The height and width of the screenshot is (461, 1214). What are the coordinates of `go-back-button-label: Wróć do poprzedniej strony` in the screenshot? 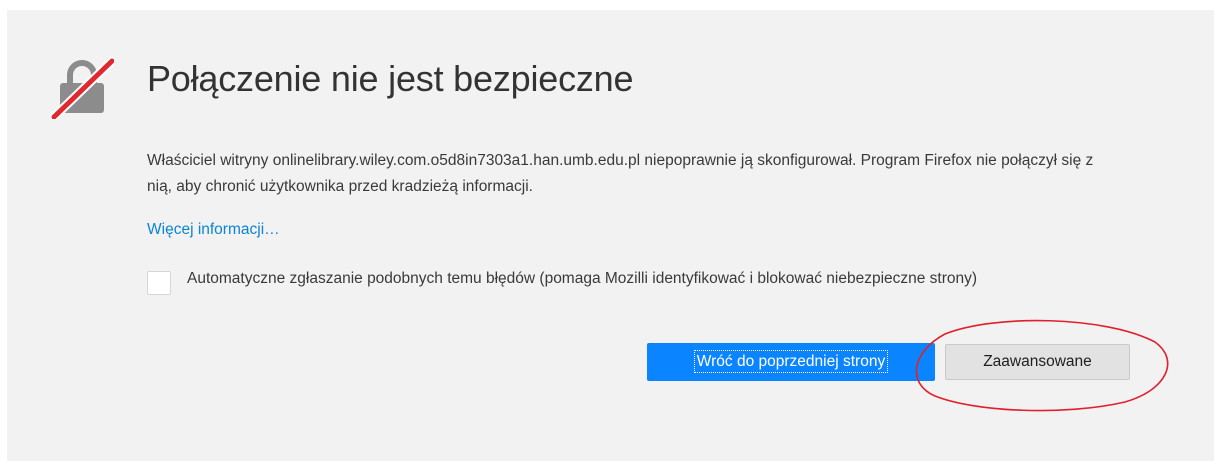 It's located at (791, 361).